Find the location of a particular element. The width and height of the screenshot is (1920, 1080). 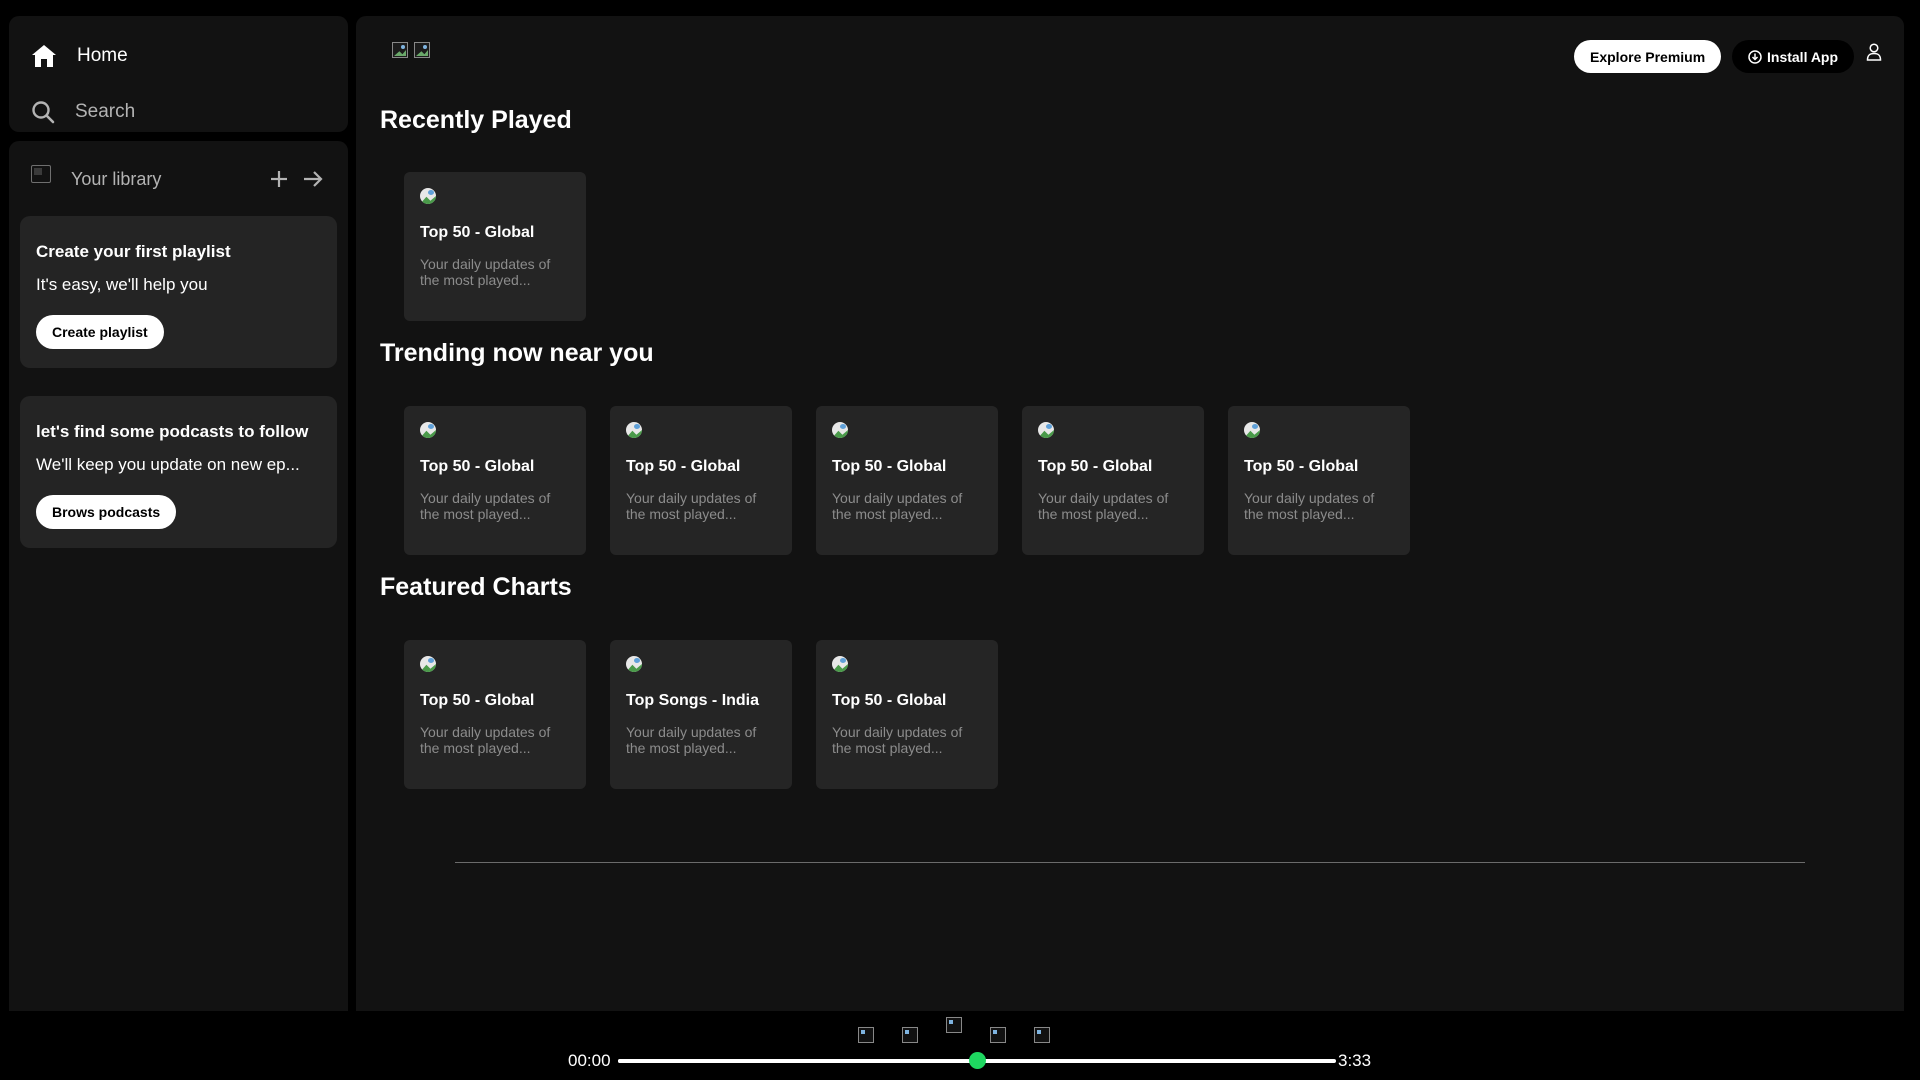

previous-icon is located at coordinates (910, 1035).